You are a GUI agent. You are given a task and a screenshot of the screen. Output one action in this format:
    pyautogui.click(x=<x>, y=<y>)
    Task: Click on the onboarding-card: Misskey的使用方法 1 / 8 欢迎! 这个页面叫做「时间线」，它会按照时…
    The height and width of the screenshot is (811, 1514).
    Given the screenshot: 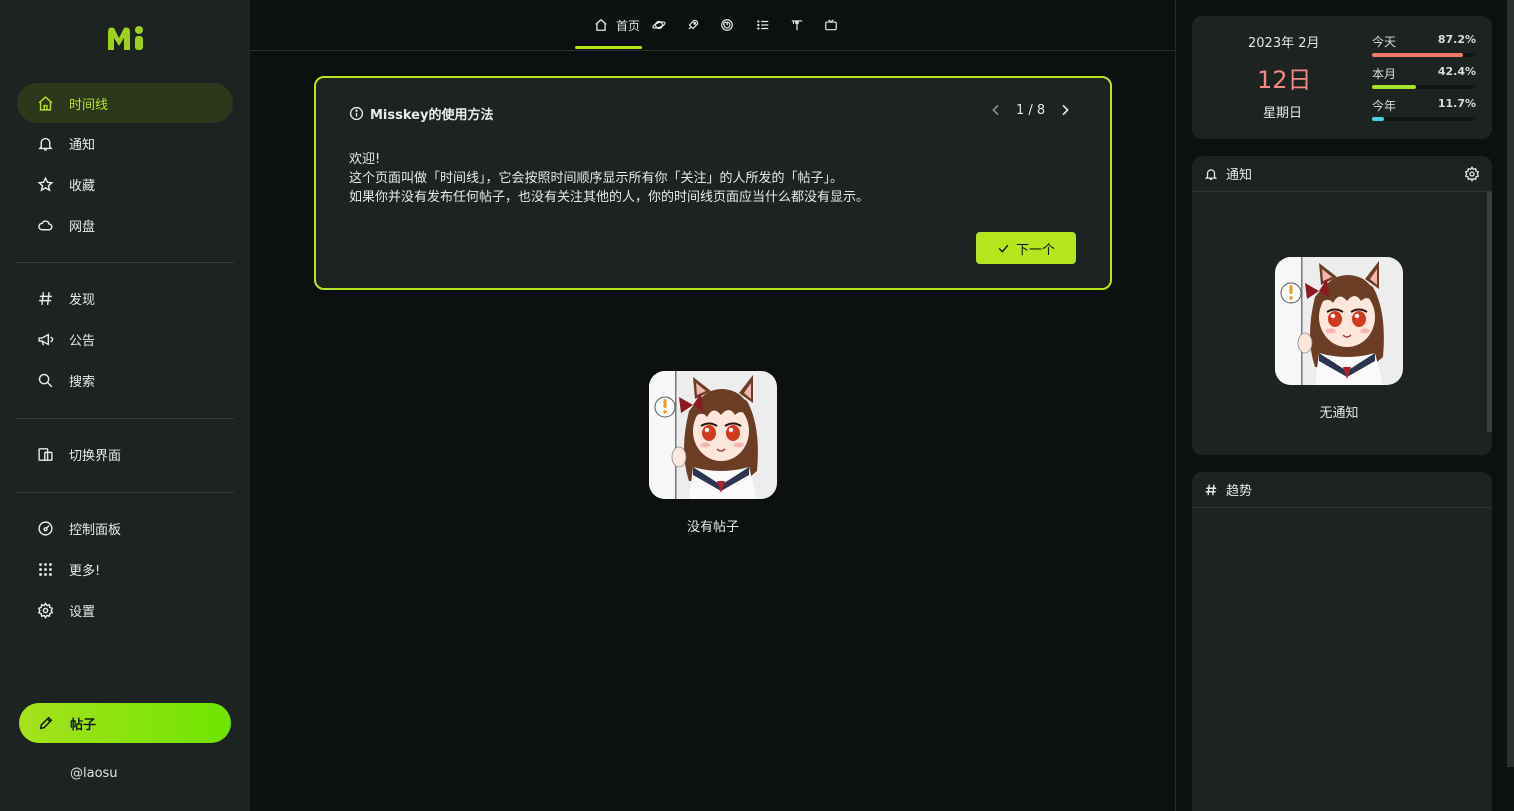 What is the action you would take?
    pyautogui.click(x=713, y=183)
    